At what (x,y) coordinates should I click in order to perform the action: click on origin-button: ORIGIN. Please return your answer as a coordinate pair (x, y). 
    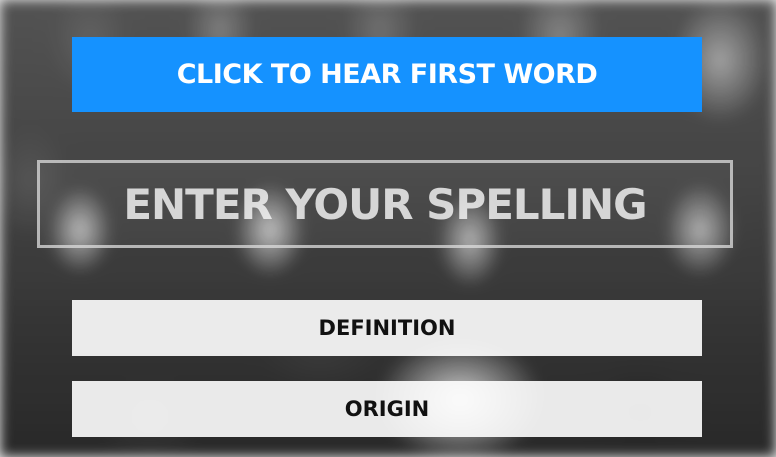
    Looking at the image, I should click on (387, 409).